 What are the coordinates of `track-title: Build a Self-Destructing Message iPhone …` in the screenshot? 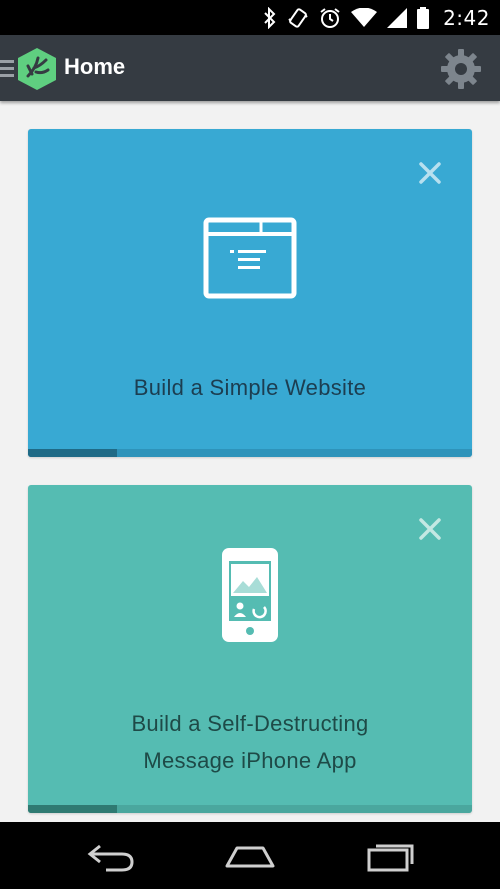 It's located at (250, 742).